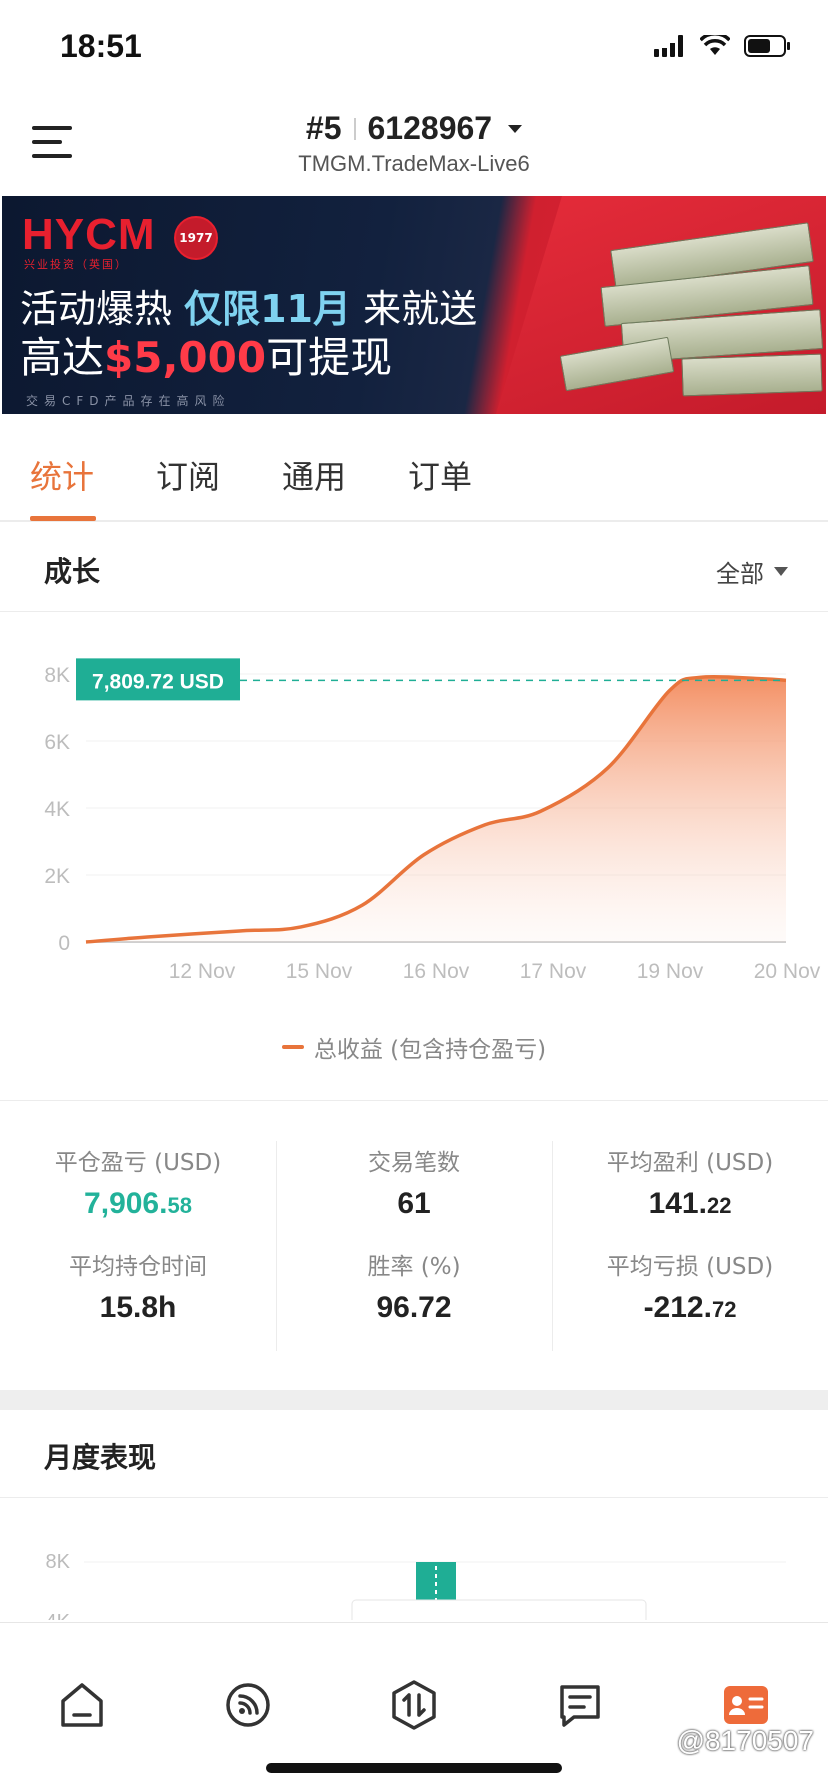 The height and width of the screenshot is (1792, 828). What do you see at coordinates (430, 128) in the screenshot?
I see `account-id: 6128967` at bounding box center [430, 128].